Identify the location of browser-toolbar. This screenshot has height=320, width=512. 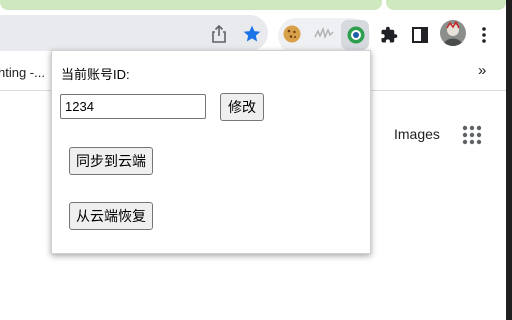
(256, 33).